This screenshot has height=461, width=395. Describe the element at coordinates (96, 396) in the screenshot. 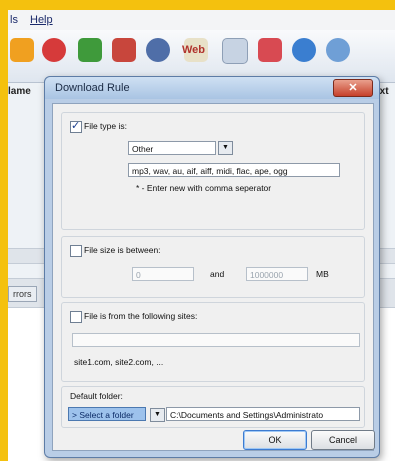

I see `default-folder-label: Default folder:` at that location.